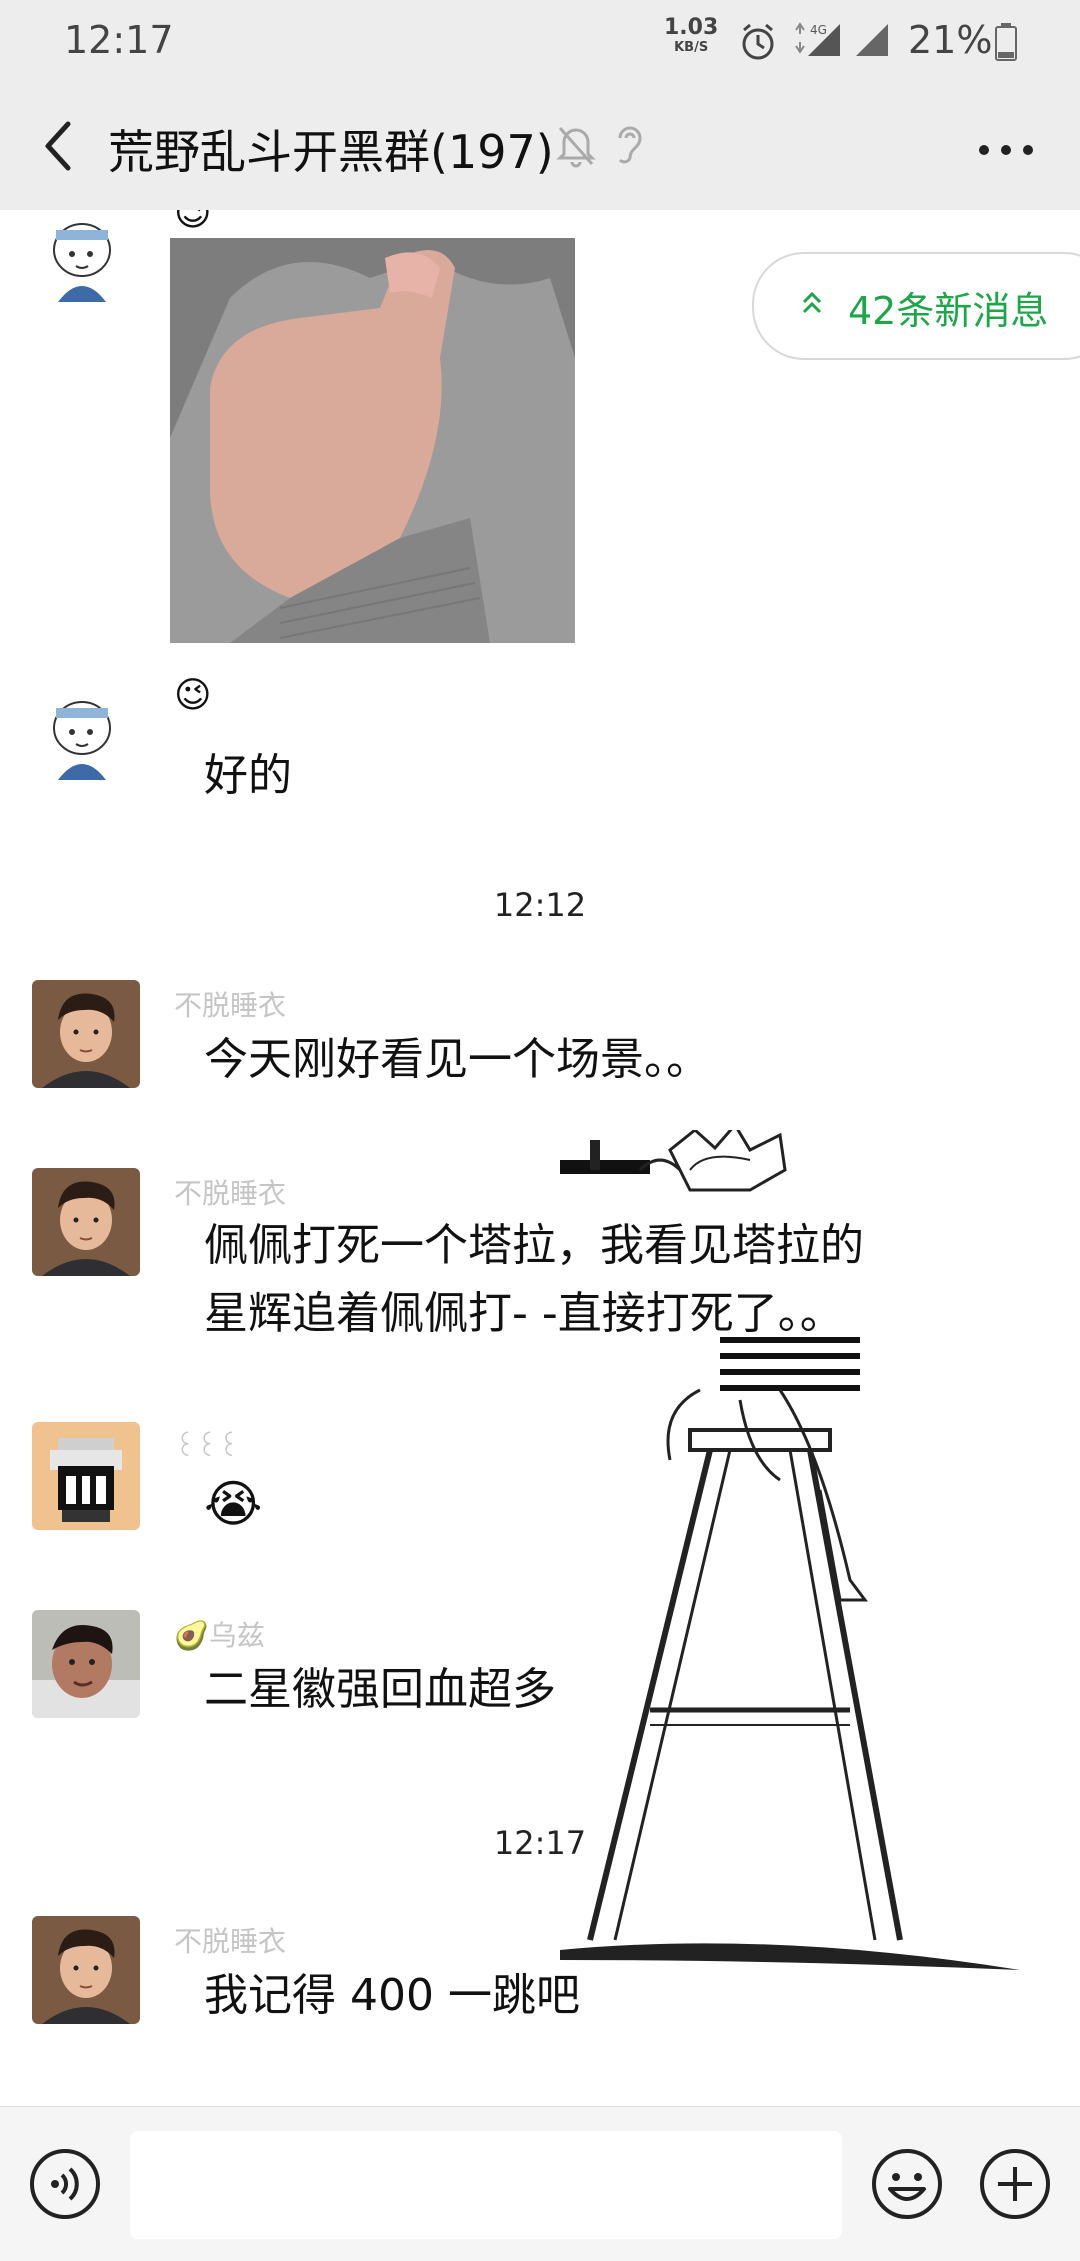 This screenshot has height=2261, width=1080. I want to click on thumbs-up-photo, so click(372, 440).